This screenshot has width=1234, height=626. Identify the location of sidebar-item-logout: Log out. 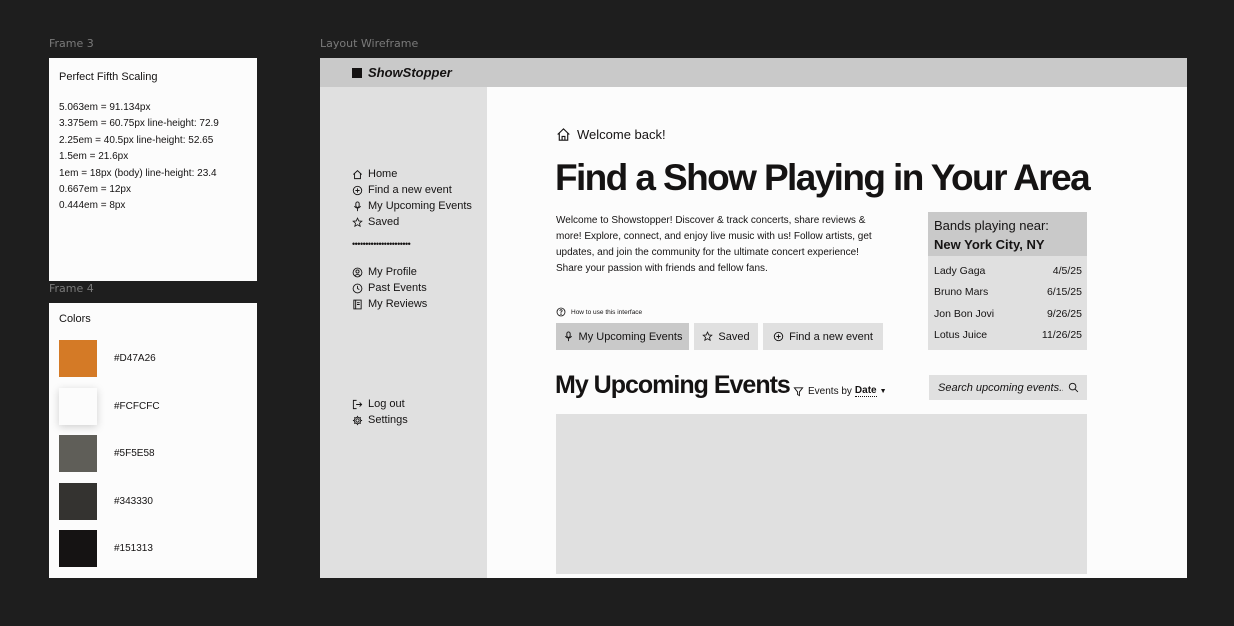
(378, 404).